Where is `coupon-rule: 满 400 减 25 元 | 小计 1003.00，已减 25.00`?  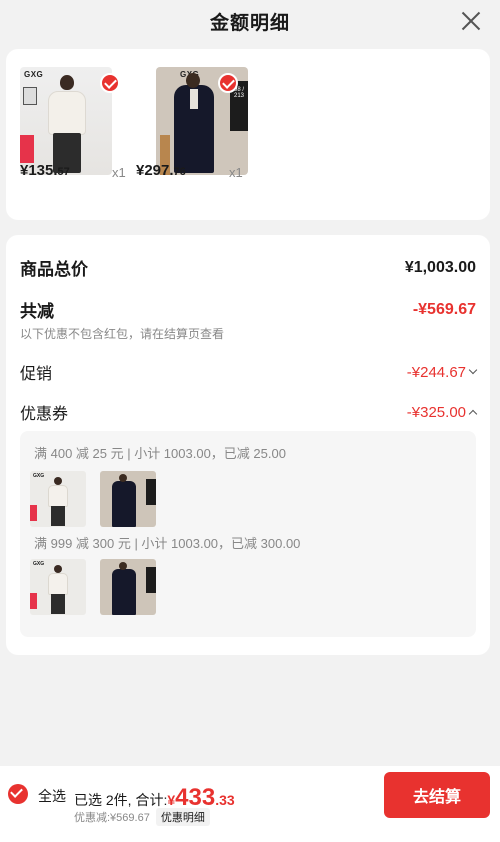 coupon-rule: 满 400 减 25 元 | 小计 1003.00，已减 25.00 is located at coordinates (160, 453).